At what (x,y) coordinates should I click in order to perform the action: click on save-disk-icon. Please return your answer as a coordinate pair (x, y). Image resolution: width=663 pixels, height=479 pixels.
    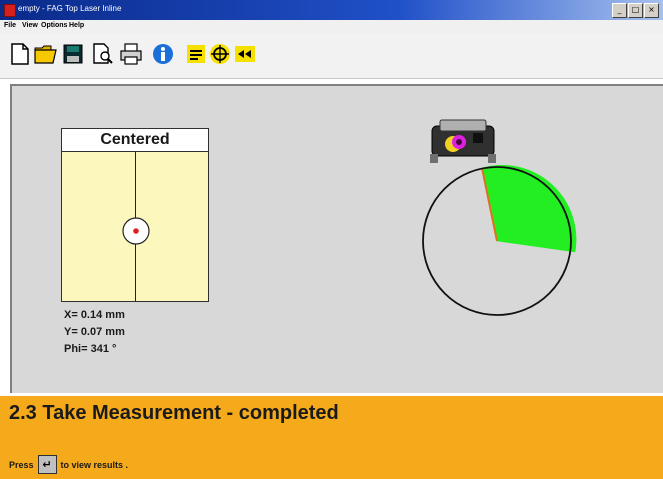
    Looking at the image, I should click on (73, 54).